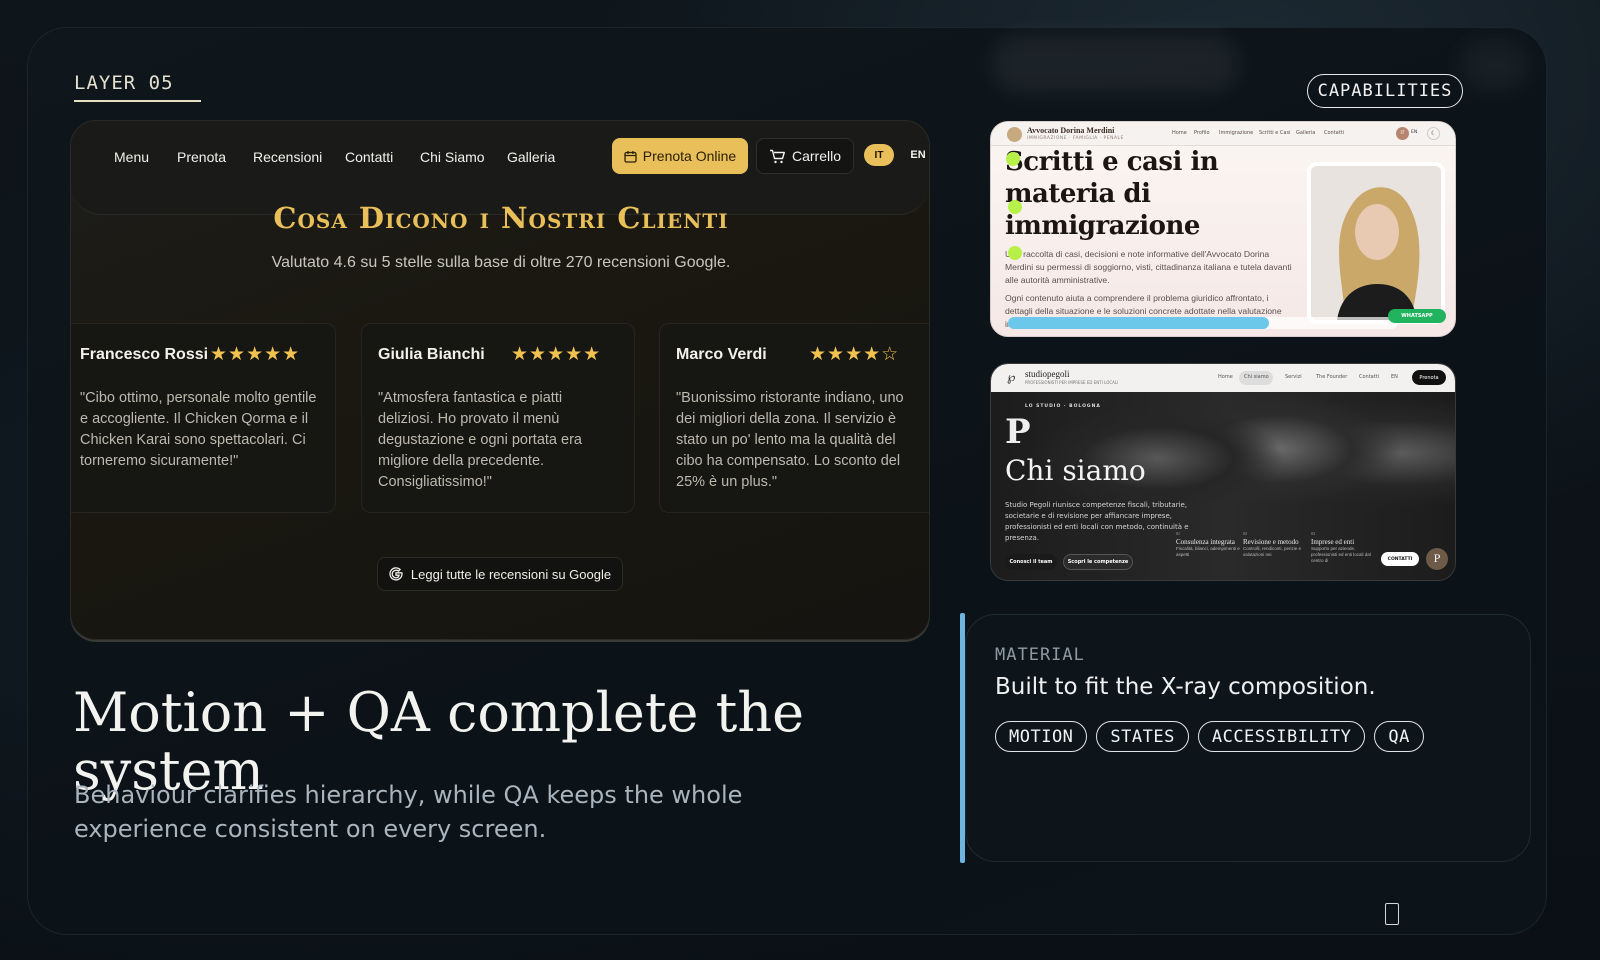 The image size is (1600, 960). Describe the element at coordinates (1142, 736) in the screenshot. I see `tag-states: STATES` at that location.